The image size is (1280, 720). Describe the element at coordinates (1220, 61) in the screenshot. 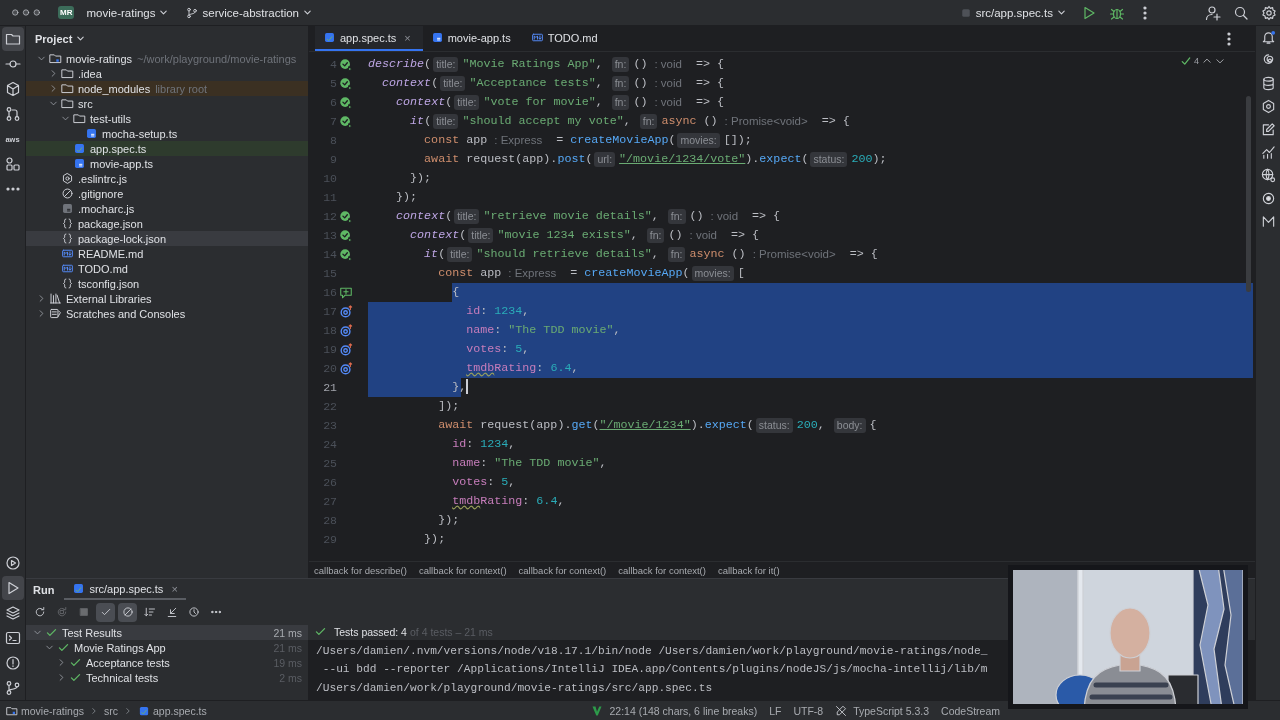

I see `chevron-down-icon` at that location.